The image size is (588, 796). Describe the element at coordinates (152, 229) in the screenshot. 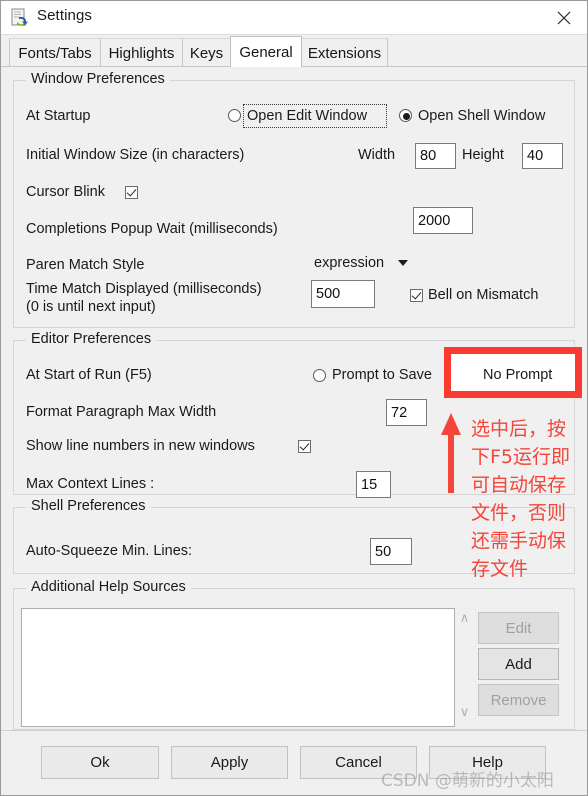

I see `completions-popup-wait-label: Completions Popup Wait (milliseconds)` at that location.